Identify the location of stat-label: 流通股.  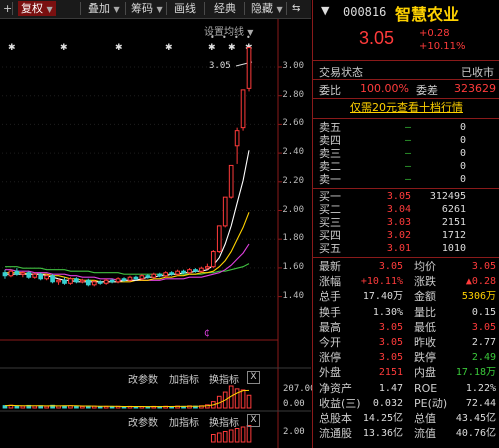
(335, 434).